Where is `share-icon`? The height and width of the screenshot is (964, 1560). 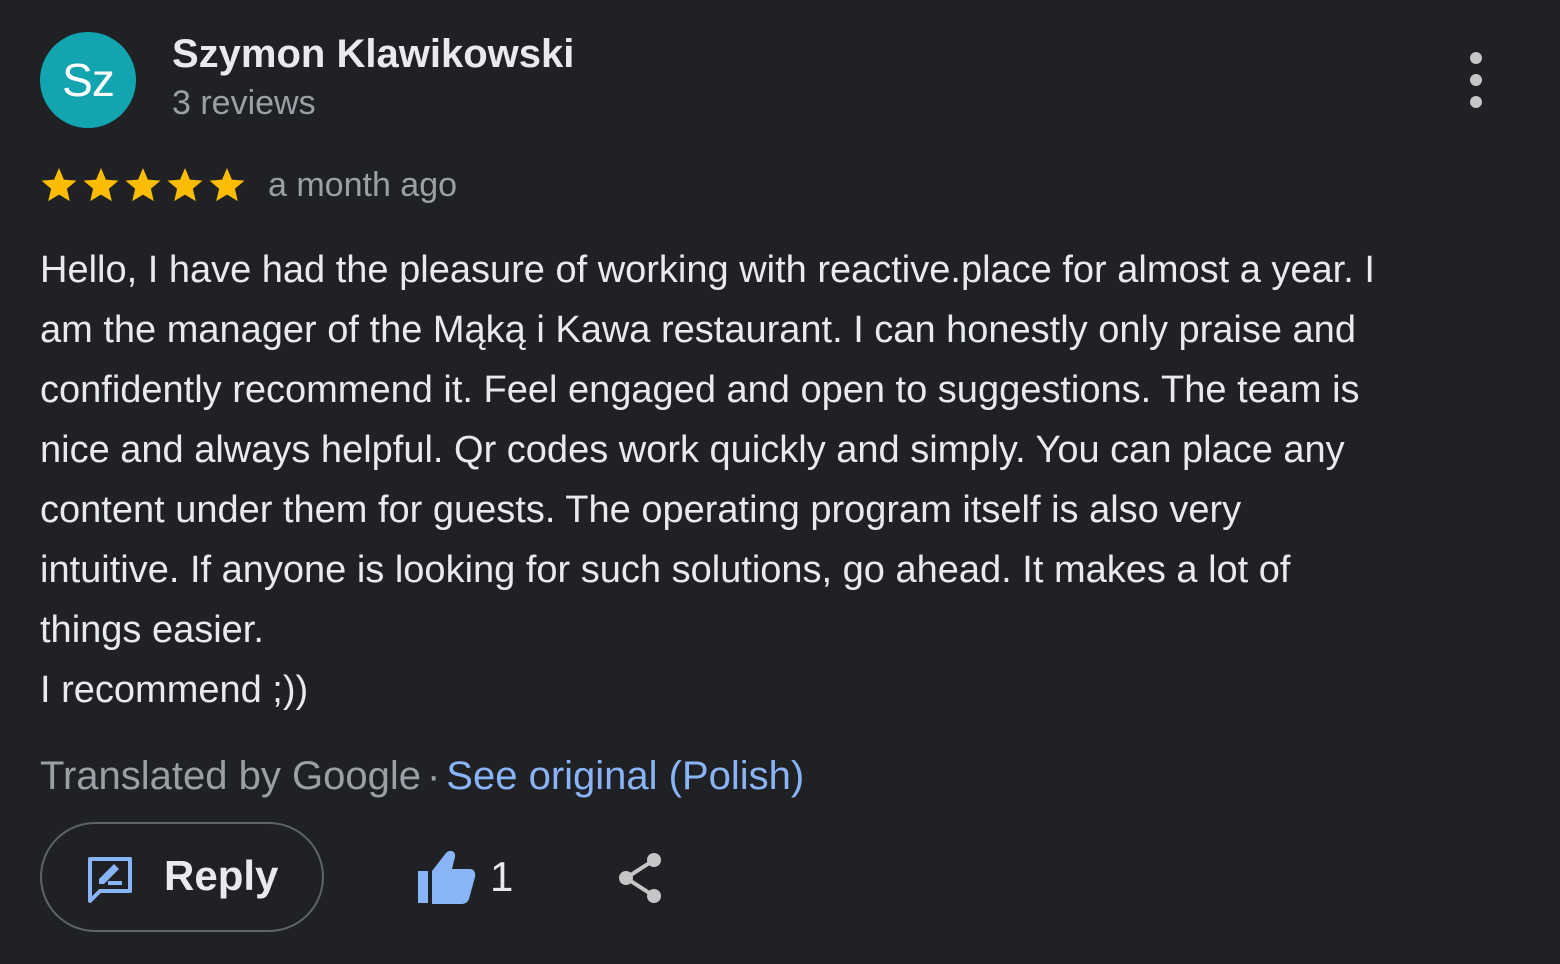 share-icon is located at coordinates (640, 878).